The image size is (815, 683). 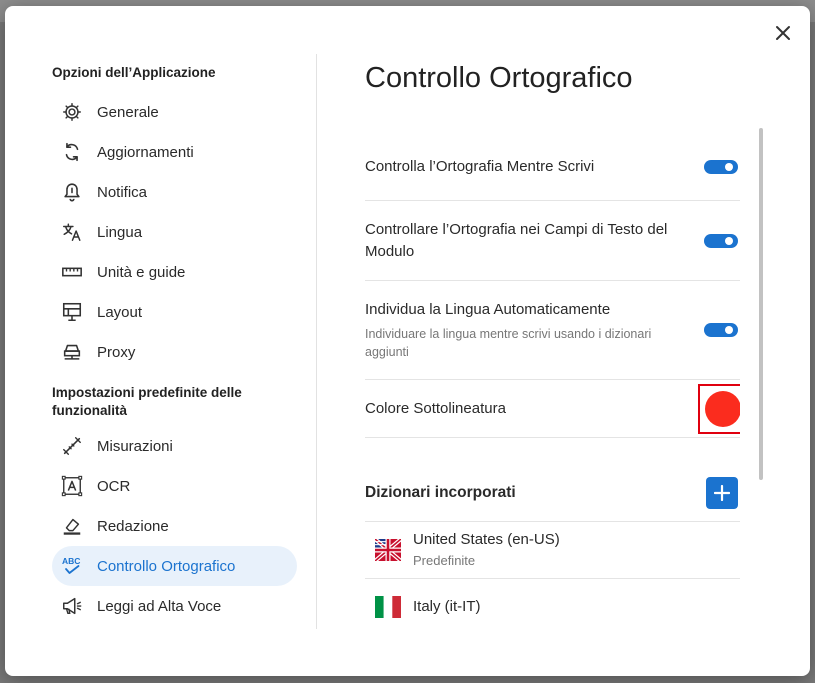 What do you see at coordinates (135, 446) in the screenshot?
I see `sidebar-item-label: Misurazioni` at bounding box center [135, 446].